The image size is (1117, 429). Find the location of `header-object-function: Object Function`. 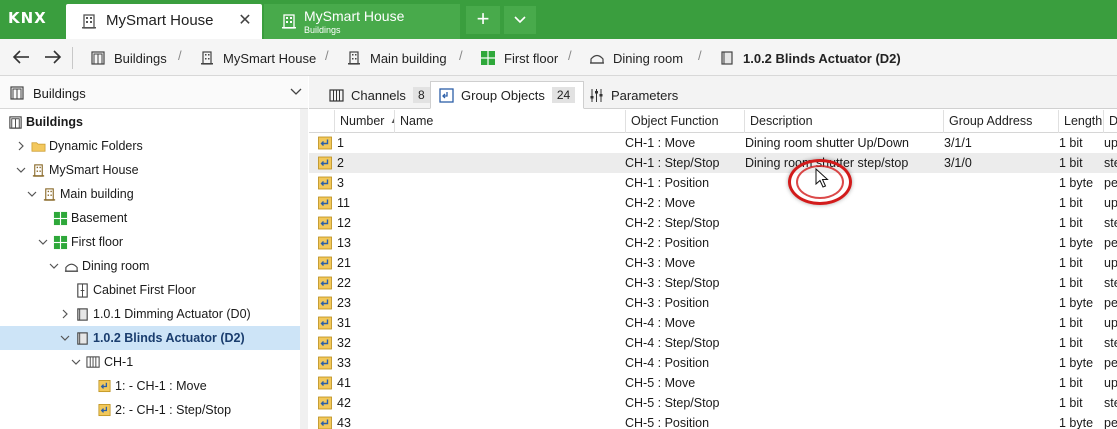

header-object-function: Object Function is located at coordinates (685, 121).